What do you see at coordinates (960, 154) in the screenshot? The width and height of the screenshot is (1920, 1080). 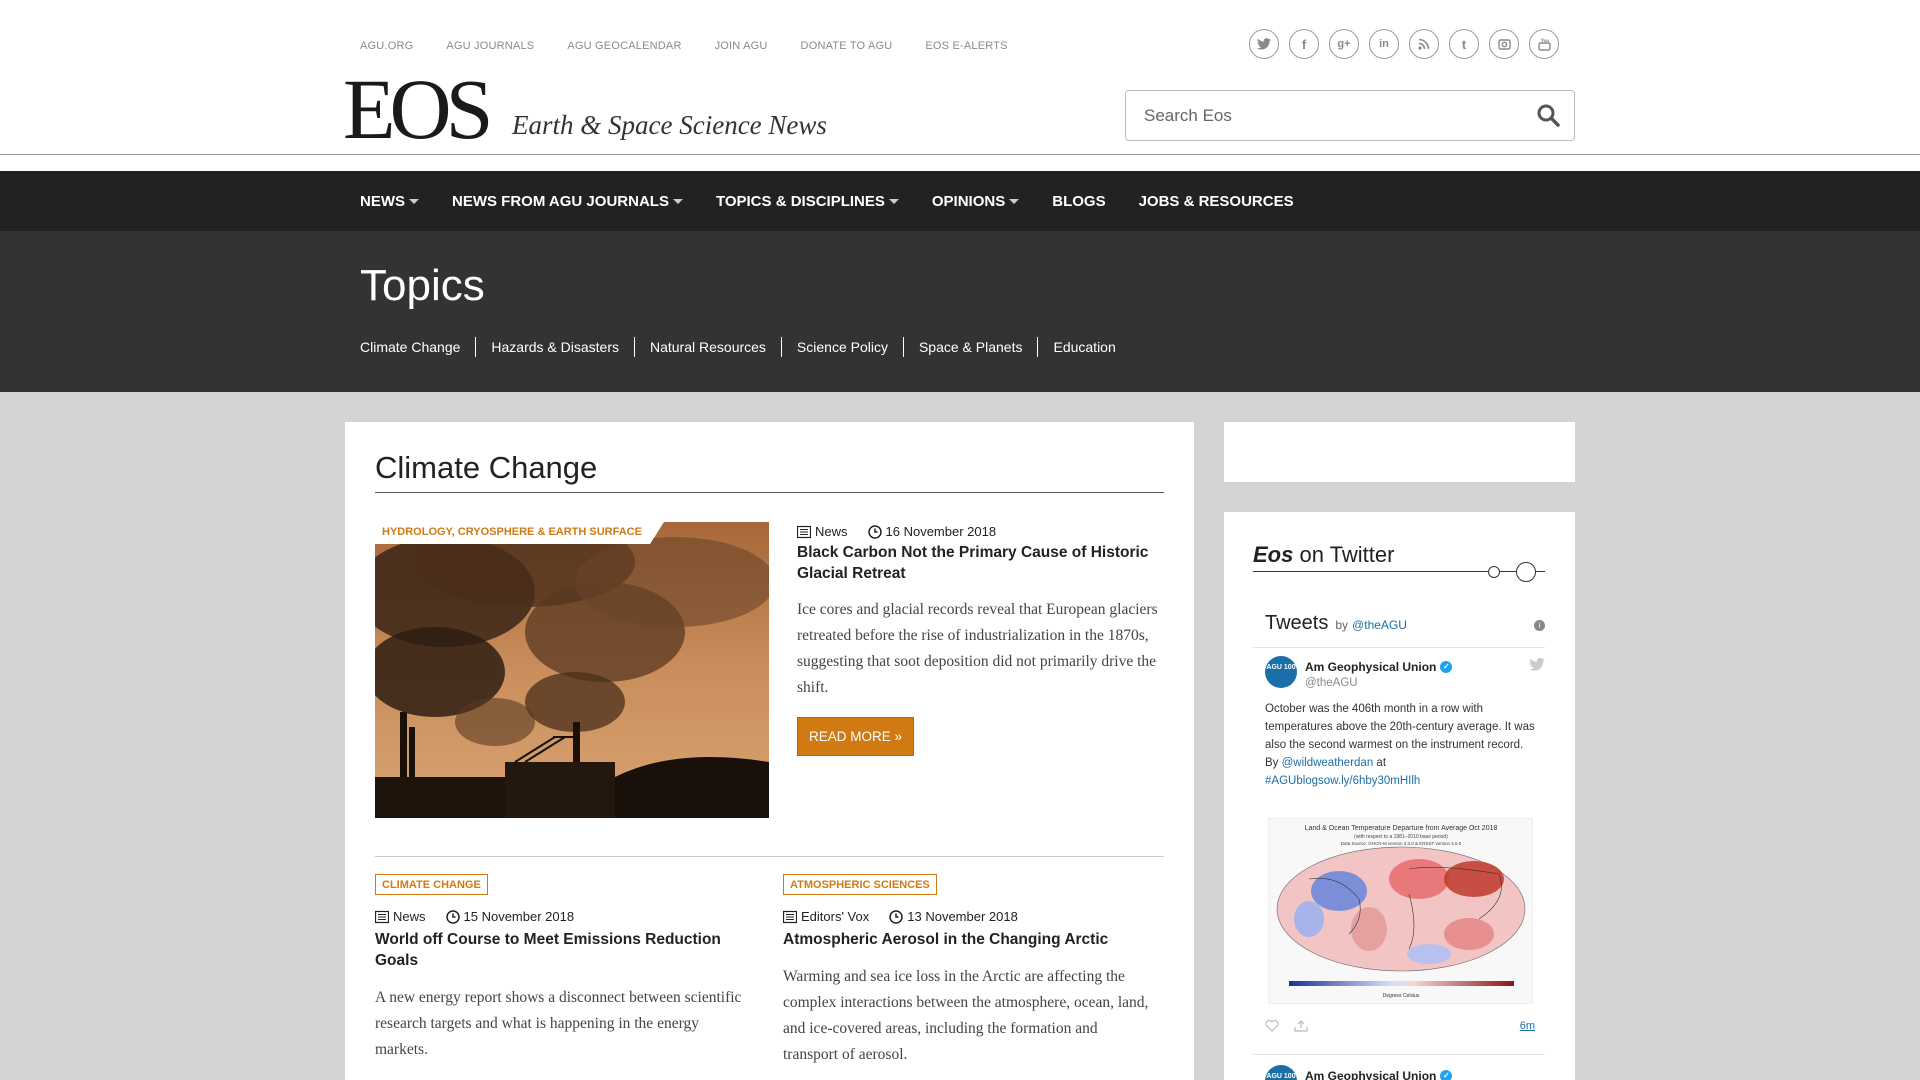 I see `header-divider` at bounding box center [960, 154].